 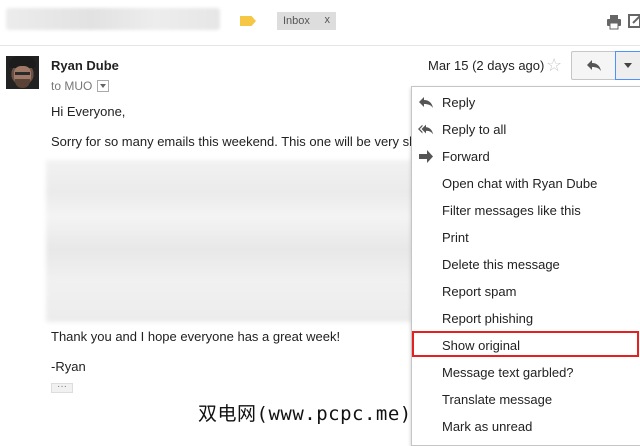 What do you see at coordinates (481, 345) in the screenshot?
I see `menu-item-label: Show original` at bounding box center [481, 345].